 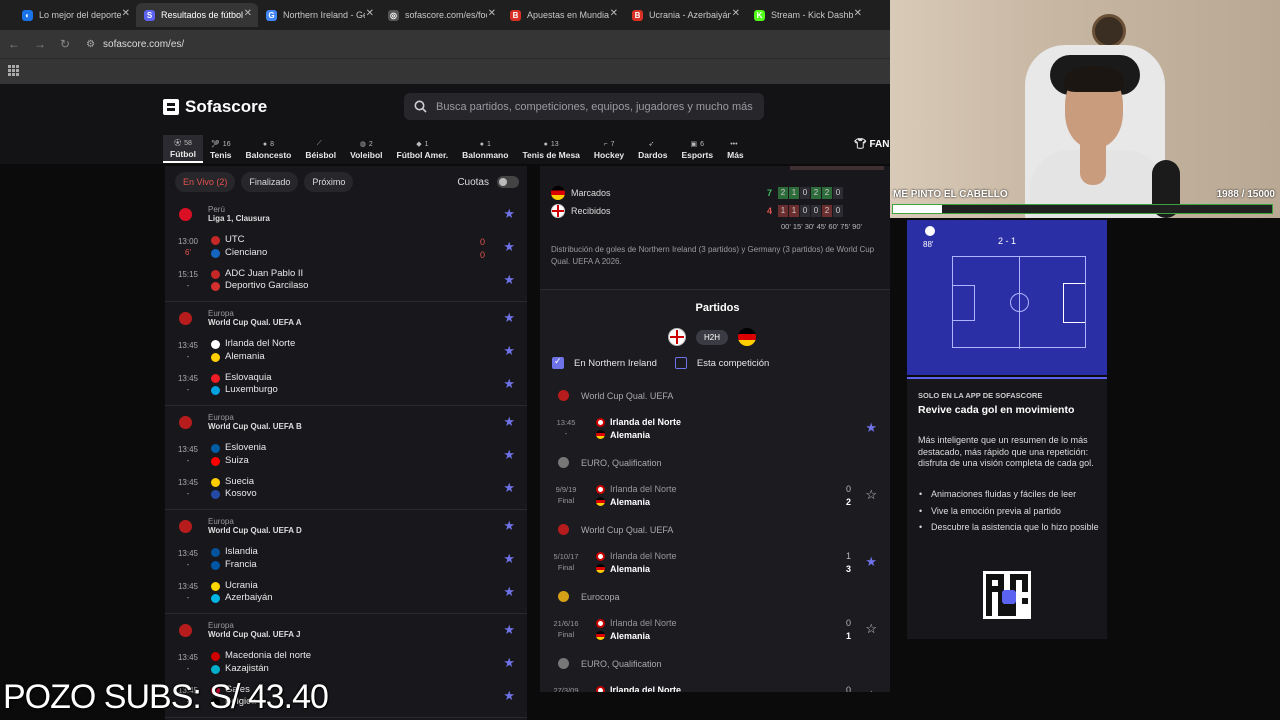 What do you see at coordinates (680, 363) in the screenshot?
I see `checkbox-competition-box` at bounding box center [680, 363].